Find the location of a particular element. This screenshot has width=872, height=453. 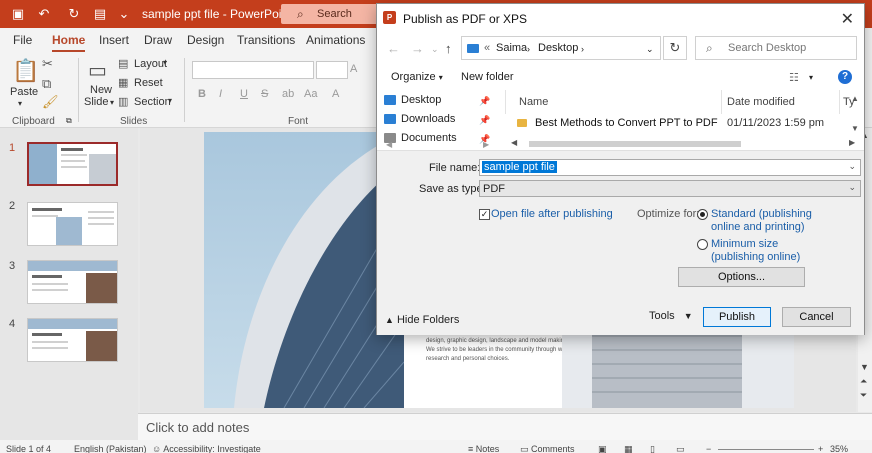

publish-button: Publish is located at coordinates (737, 317).